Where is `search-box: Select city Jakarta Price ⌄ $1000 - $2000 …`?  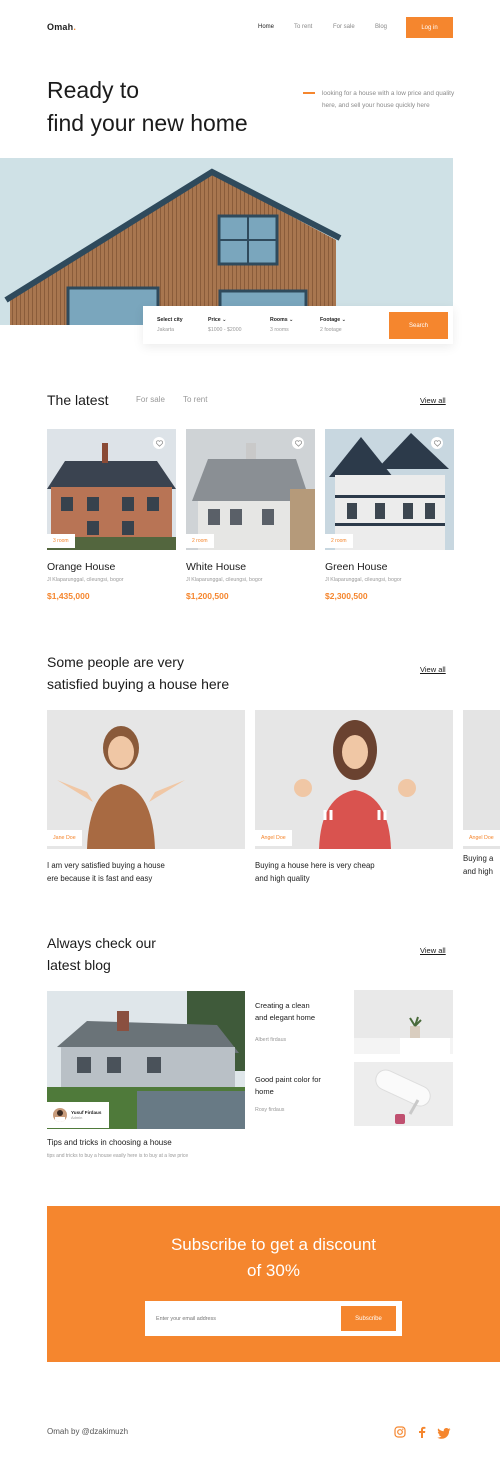 search-box: Select city Jakarta Price ⌄ $1000 - $2000 … is located at coordinates (298, 325).